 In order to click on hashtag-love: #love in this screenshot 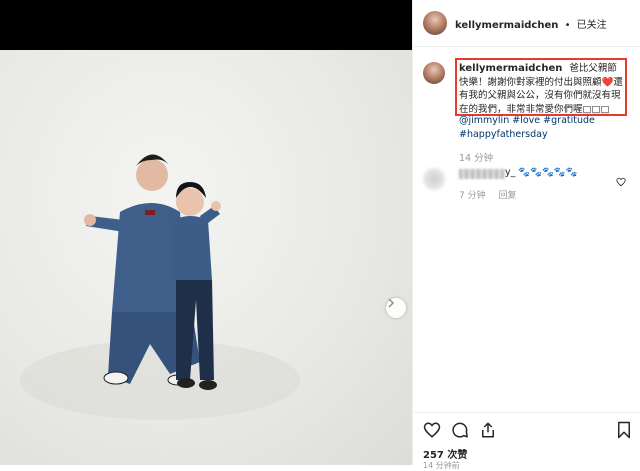, I will do `click(526, 120)`.